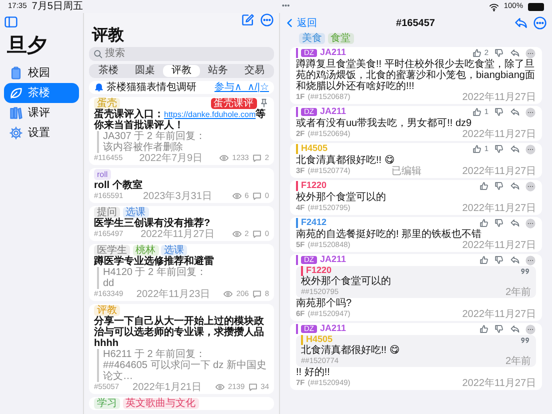 Image resolution: width=552 pixels, height=414 pixels. I want to click on post-text: 医学生三创课有没有推荐?, so click(153, 223).